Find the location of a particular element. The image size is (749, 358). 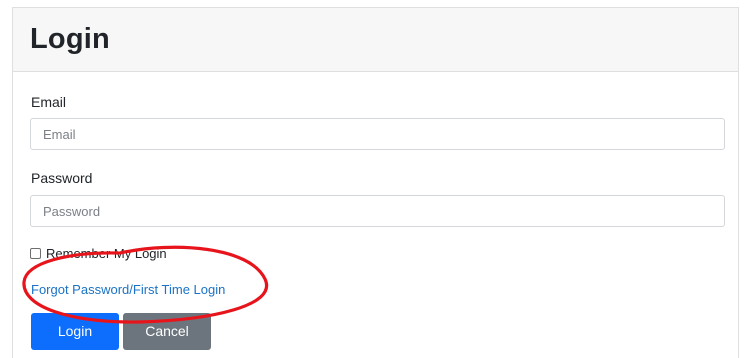

forgot-password-link: Forgot Password/First Time Login is located at coordinates (128, 290).